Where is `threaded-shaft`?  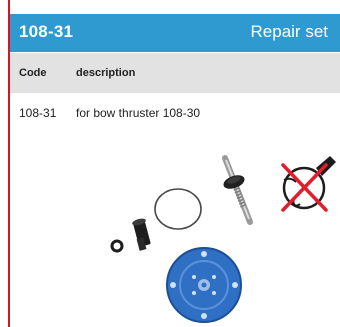
threaded-shaft is located at coordinates (237, 190).